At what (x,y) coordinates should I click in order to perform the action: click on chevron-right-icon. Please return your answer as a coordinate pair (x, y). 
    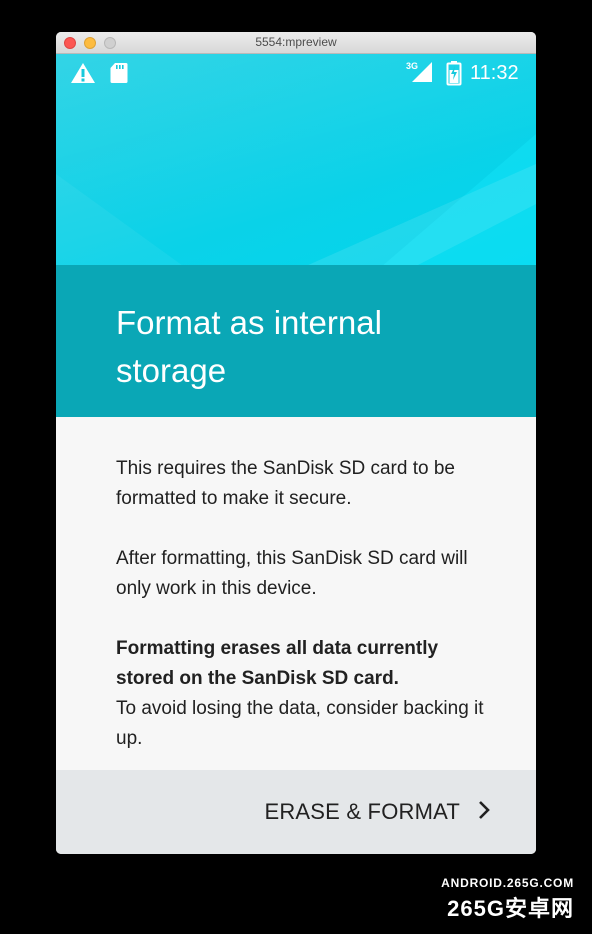
    Looking at the image, I should click on (484, 812).